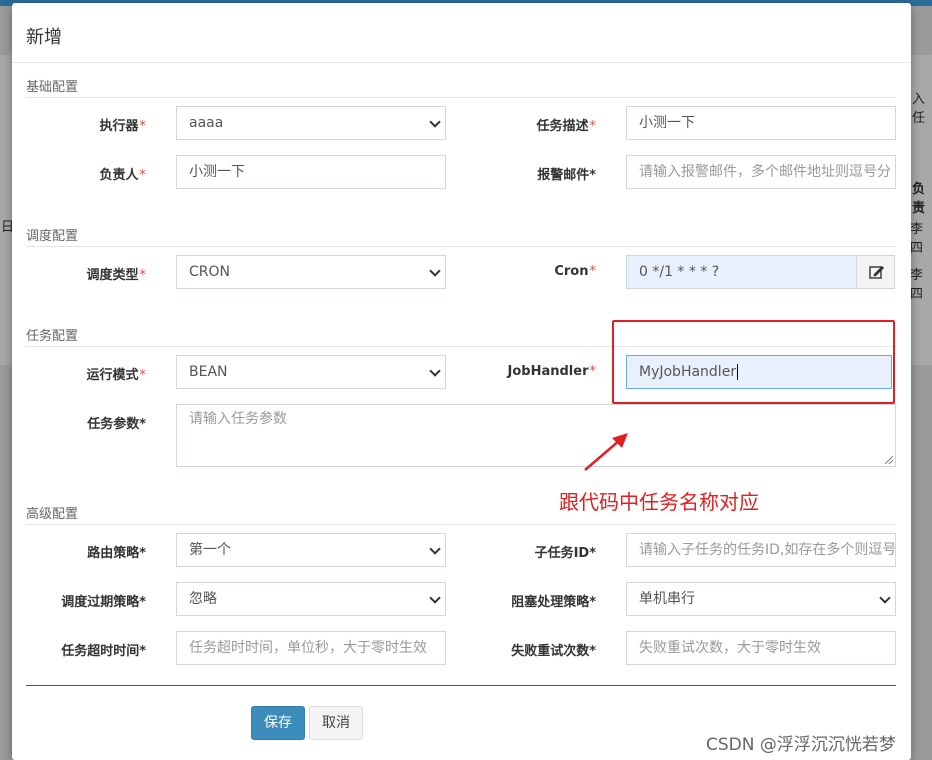 The height and width of the screenshot is (760, 932). What do you see at coordinates (311, 599) in the screenshot?
I see `misfire-strategy-select: 忽略` at bounding box center [311, 599].